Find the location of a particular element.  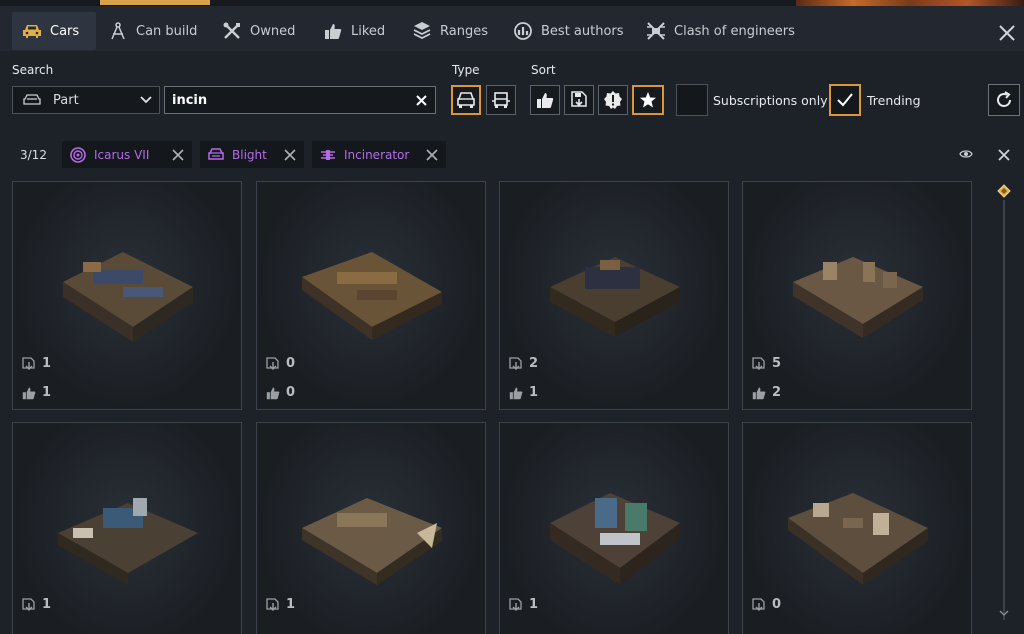

type-car-button is located at coordinates (466, 100).